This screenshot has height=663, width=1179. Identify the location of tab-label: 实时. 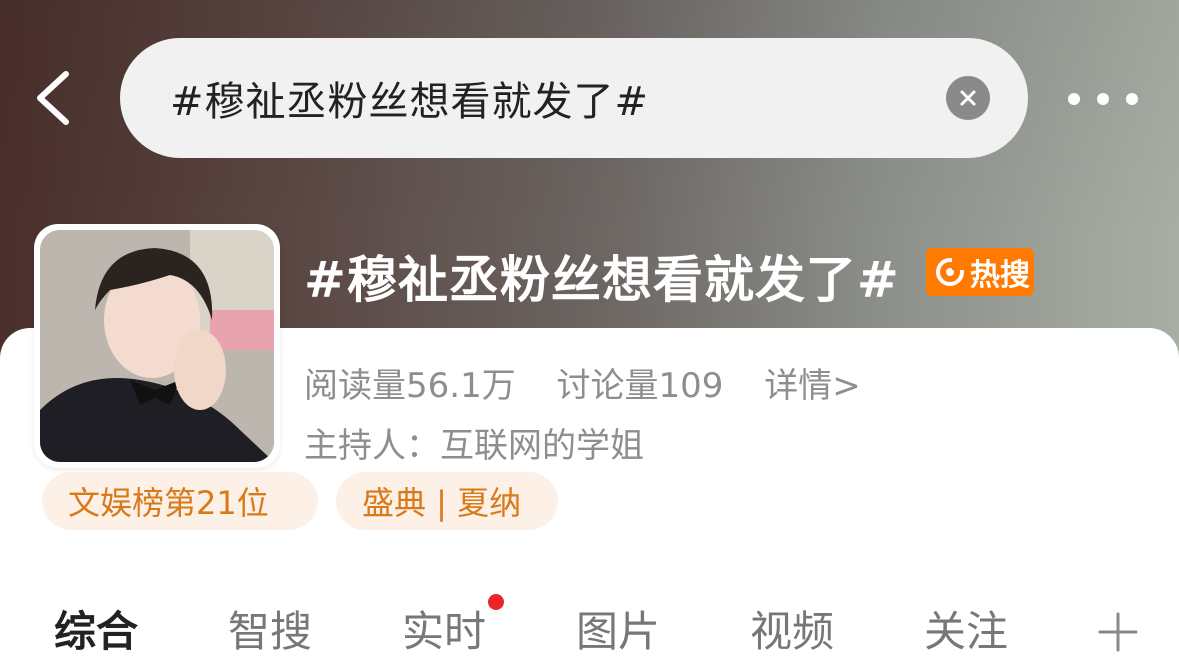
(444, 631).